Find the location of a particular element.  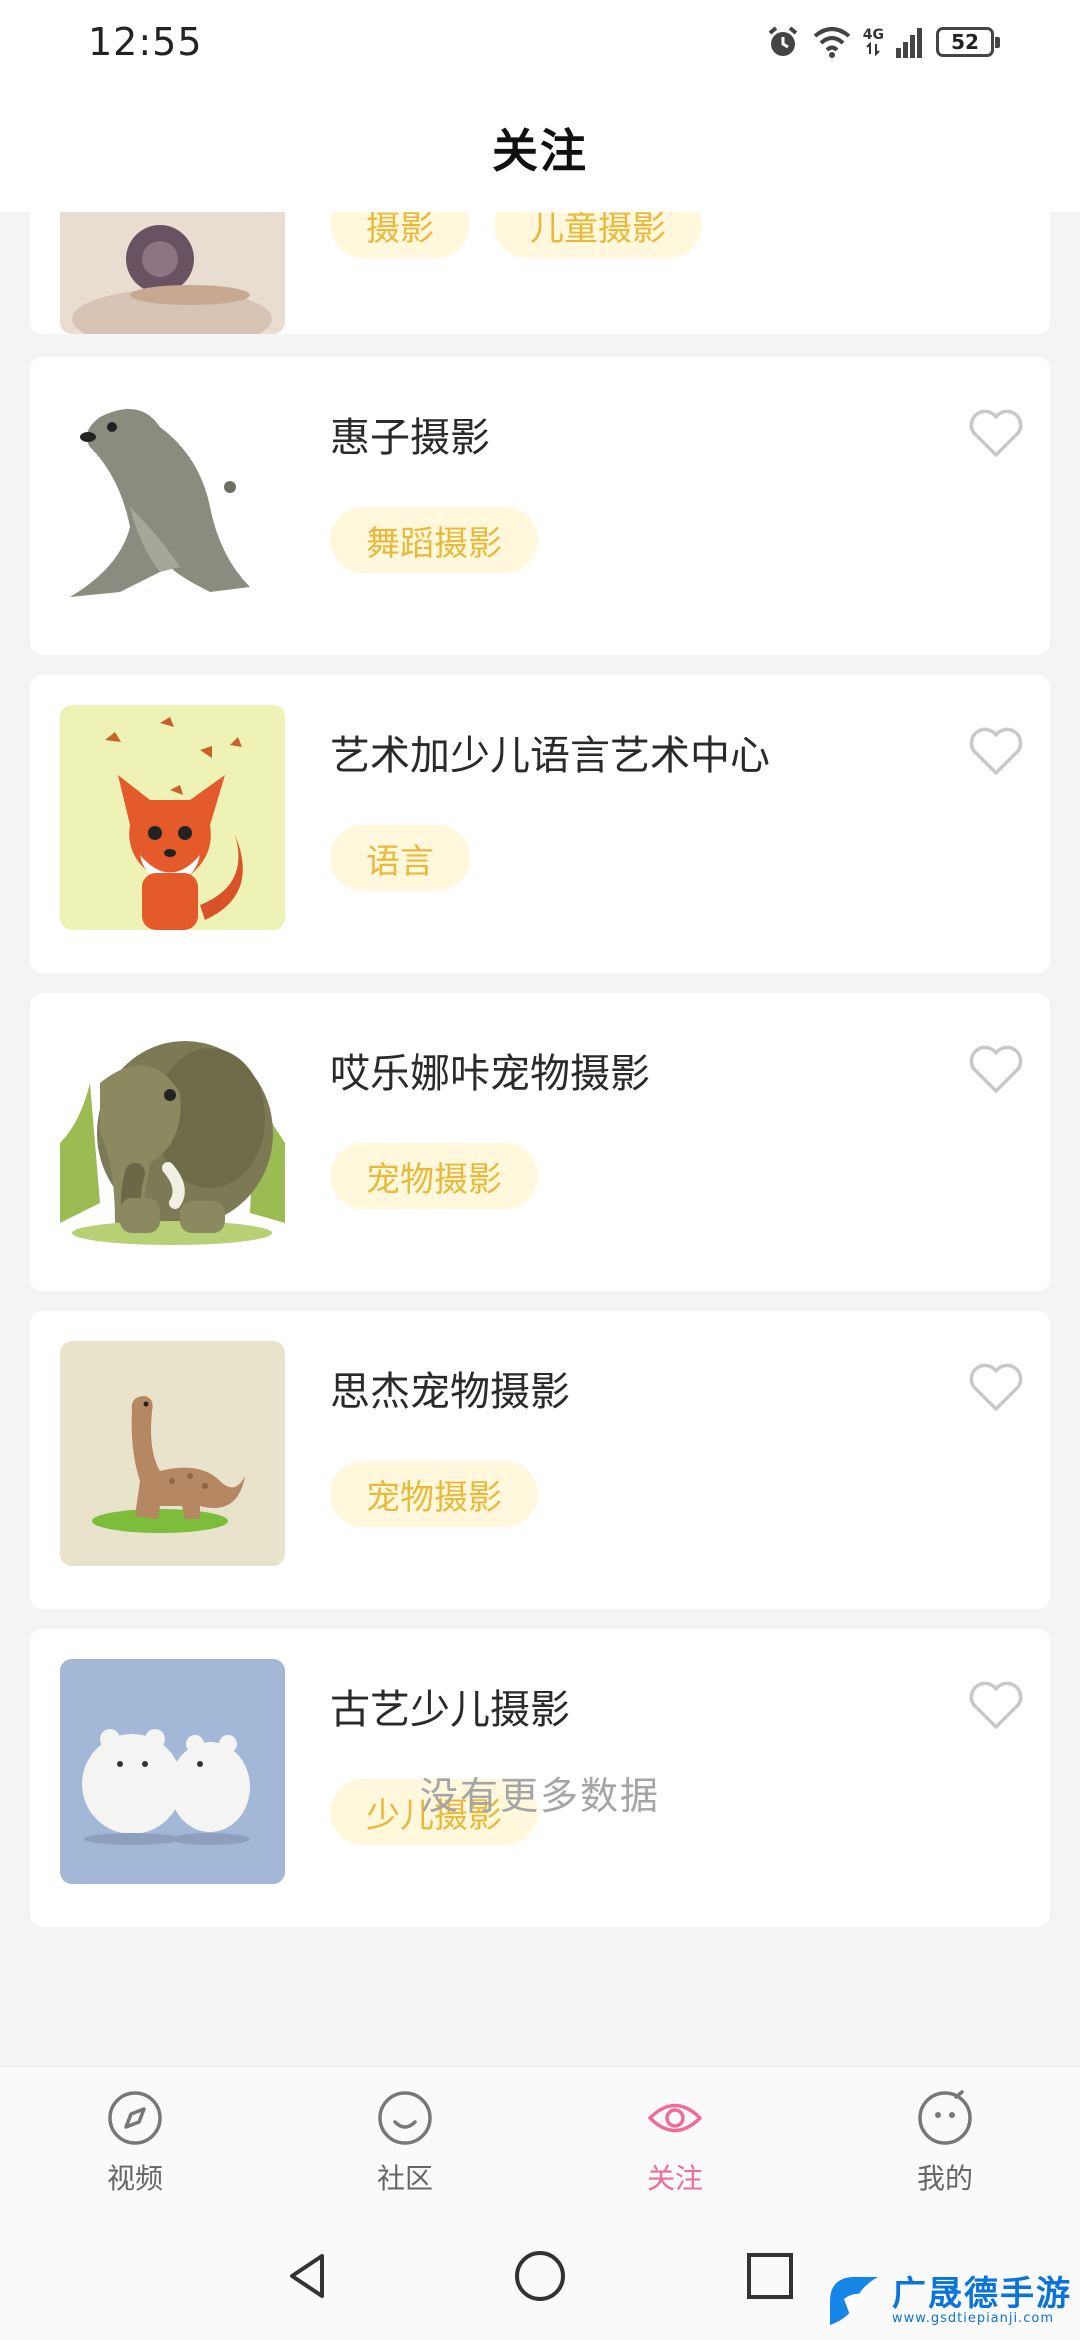

fox-illustration is located at coordinates (172, 817).